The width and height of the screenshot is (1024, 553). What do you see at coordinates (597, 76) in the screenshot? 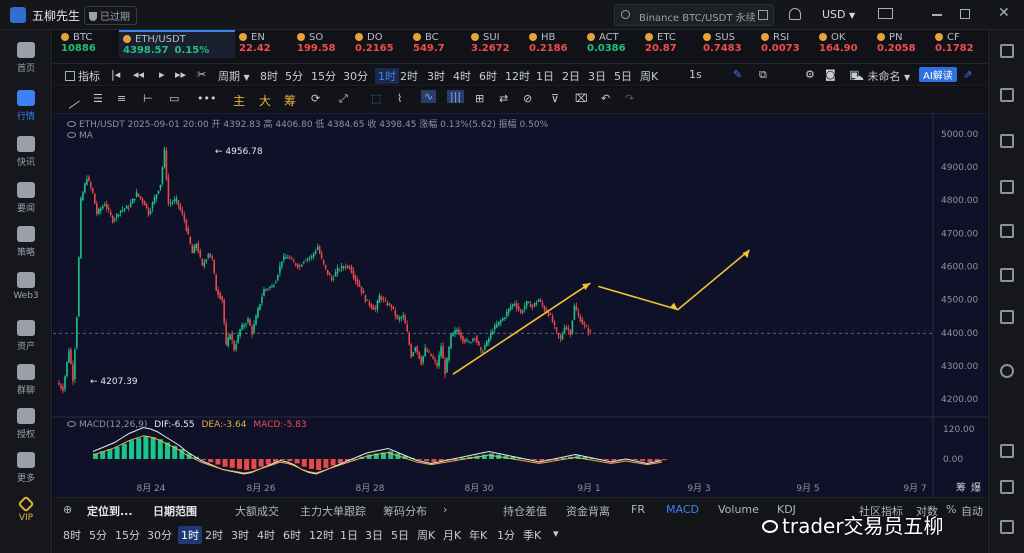
I see `interval-12: 3日` at bounding box center [597, 76].